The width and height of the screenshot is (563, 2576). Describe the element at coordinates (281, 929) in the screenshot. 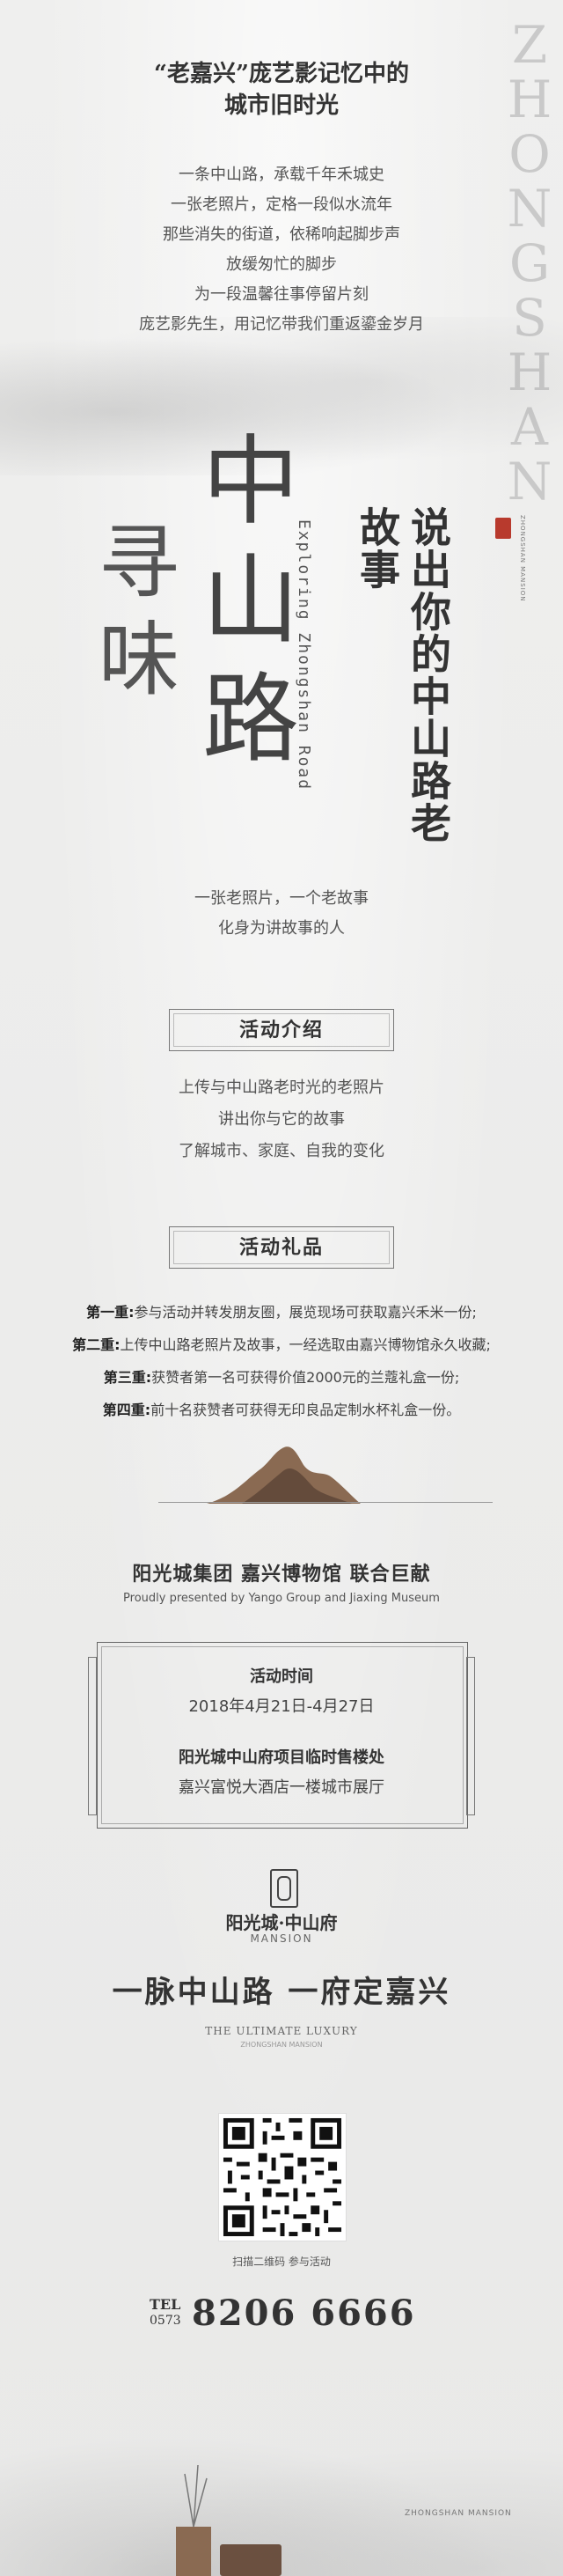

I see `sub-line: 化身为讲故事的人` at that location.